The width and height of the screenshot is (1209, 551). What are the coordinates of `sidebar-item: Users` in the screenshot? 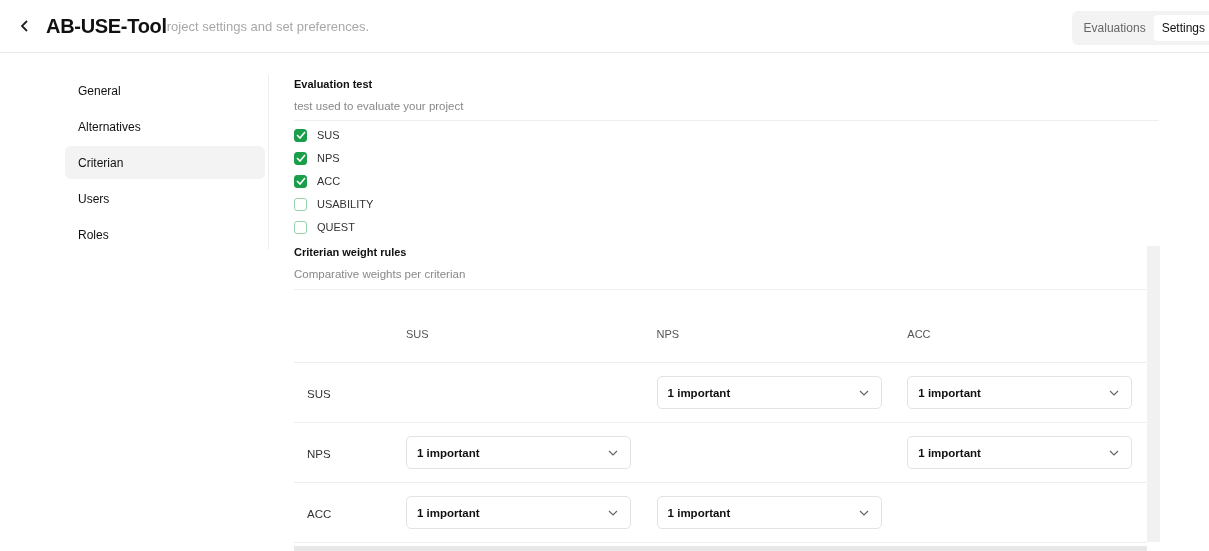 It's located at (165, 198).